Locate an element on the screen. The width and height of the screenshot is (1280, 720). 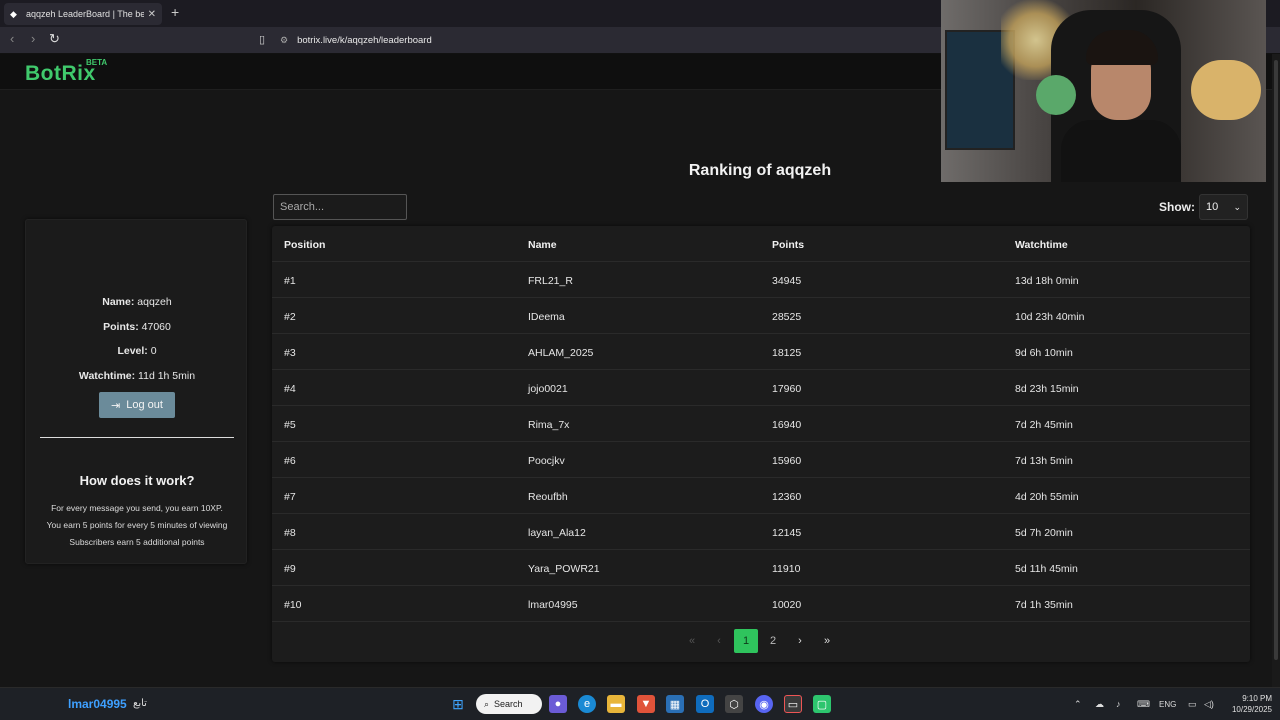
cell-points: 17960 is located at coordinates (787, 389).